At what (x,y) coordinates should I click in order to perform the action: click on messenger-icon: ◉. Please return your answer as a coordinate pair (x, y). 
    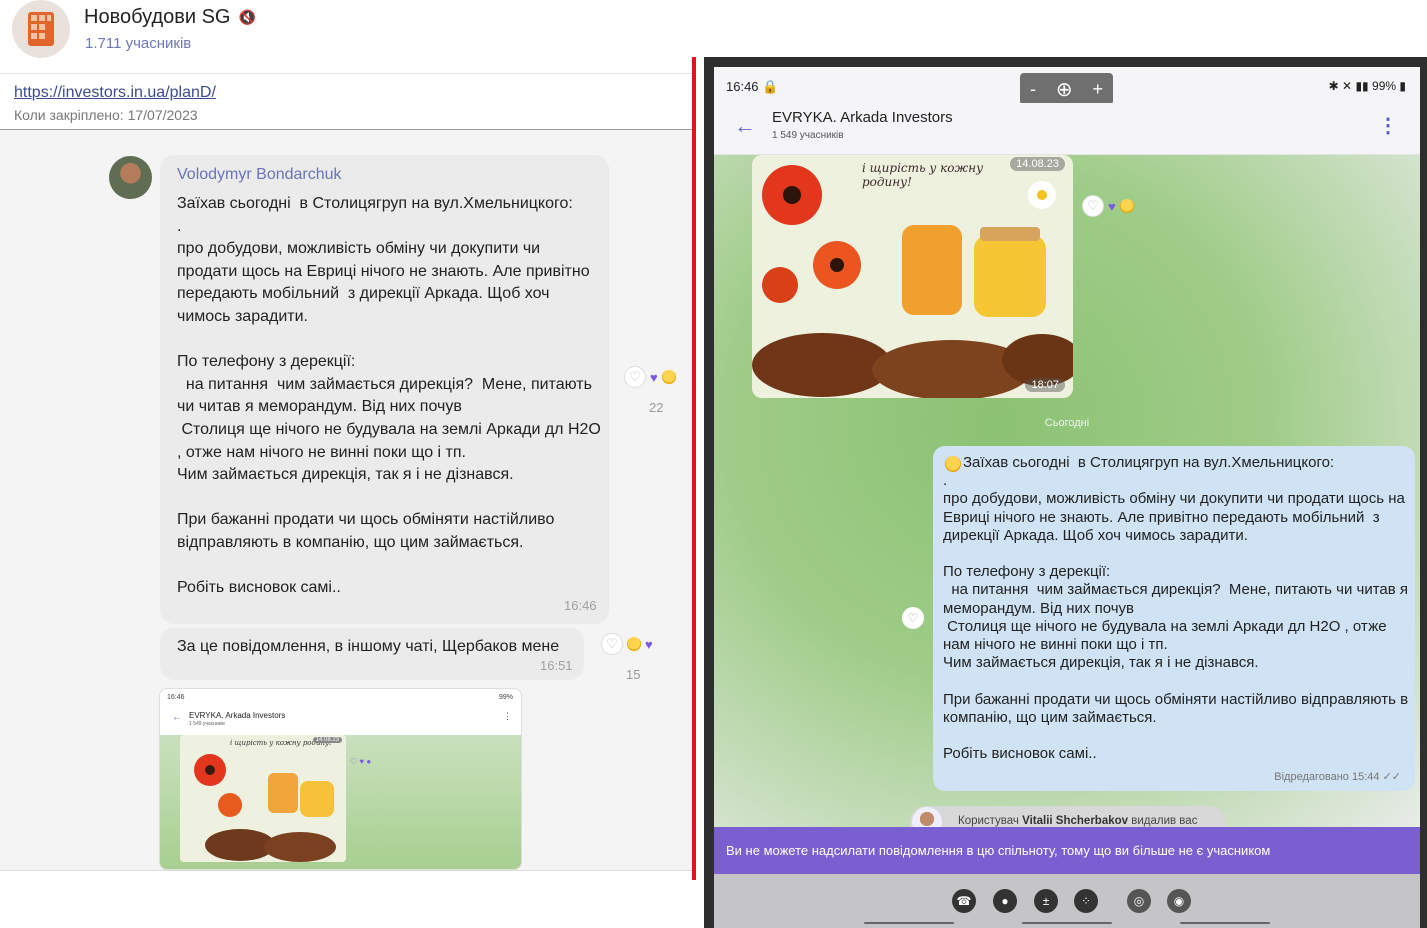
    Looking at the image, I should click on (1179, 901).